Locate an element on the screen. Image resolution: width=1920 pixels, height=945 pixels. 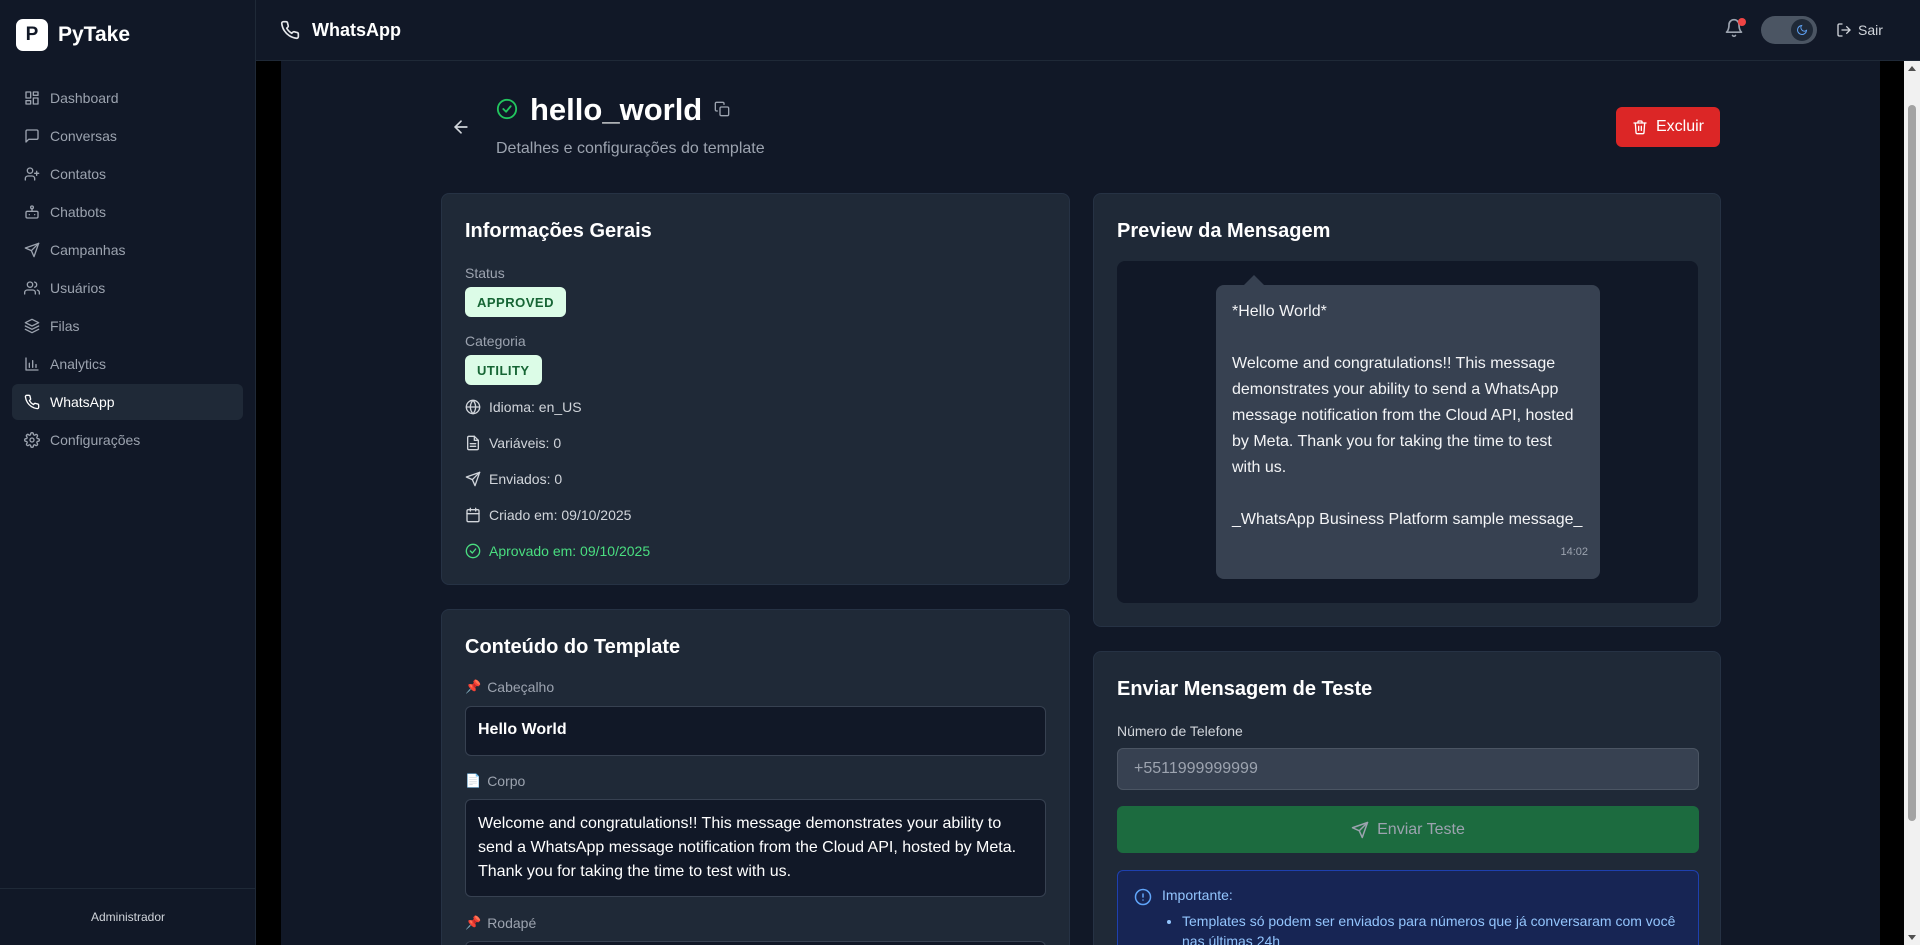
topbar: WhatsApp Sair is located at coordinates (1088, 30).